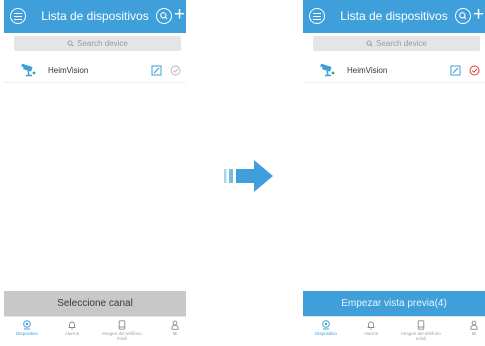  What do you see at coordinates (394, 303) in the screenshot?
I see `start-preview-button: Empezar vista previa(4)` at bounding box center [394, 303].